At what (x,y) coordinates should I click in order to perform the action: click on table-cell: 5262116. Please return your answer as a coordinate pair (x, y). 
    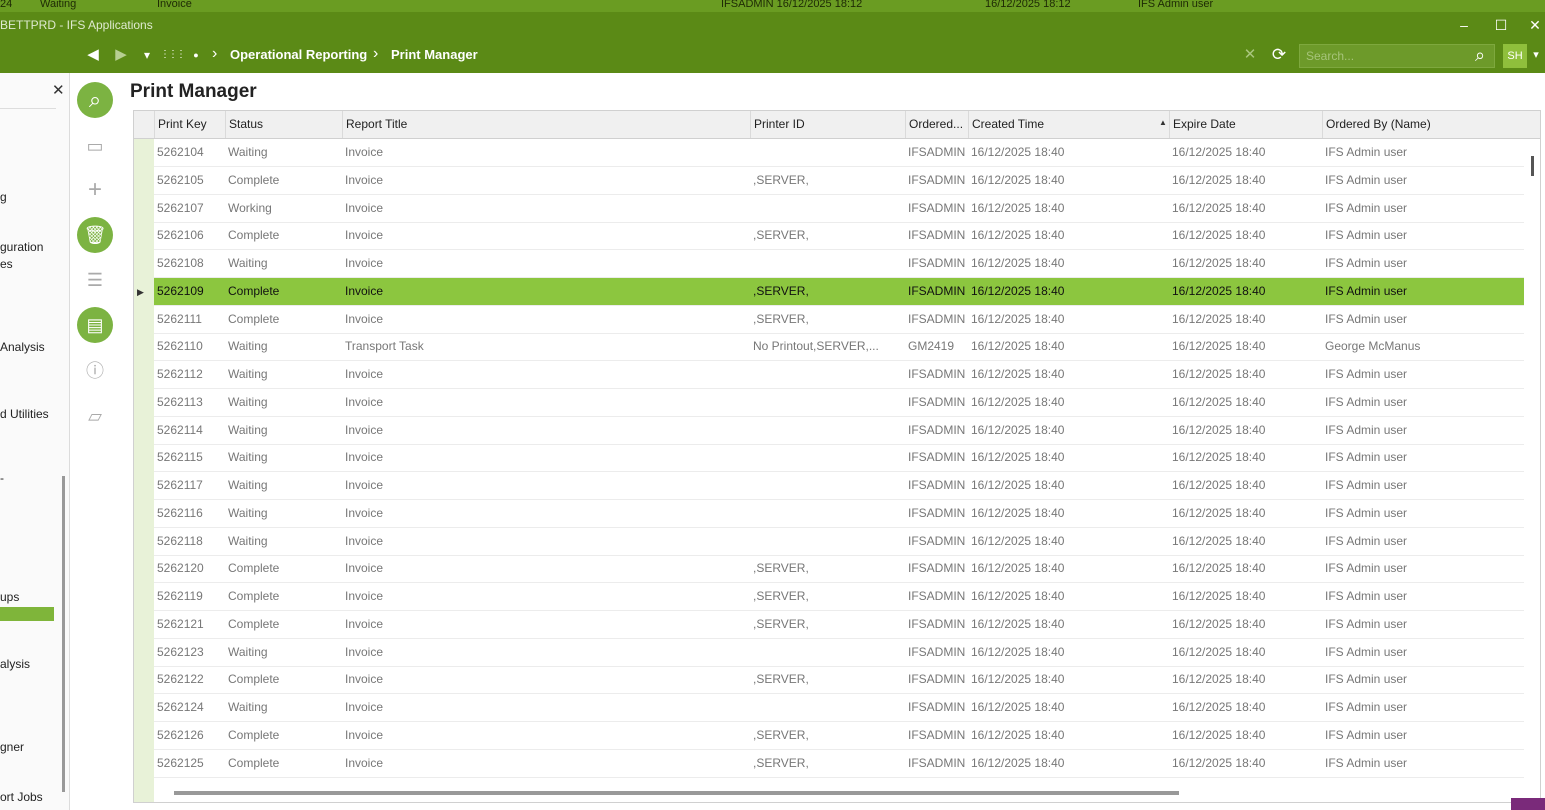
    Looking at the image, I should click on (180, 512).